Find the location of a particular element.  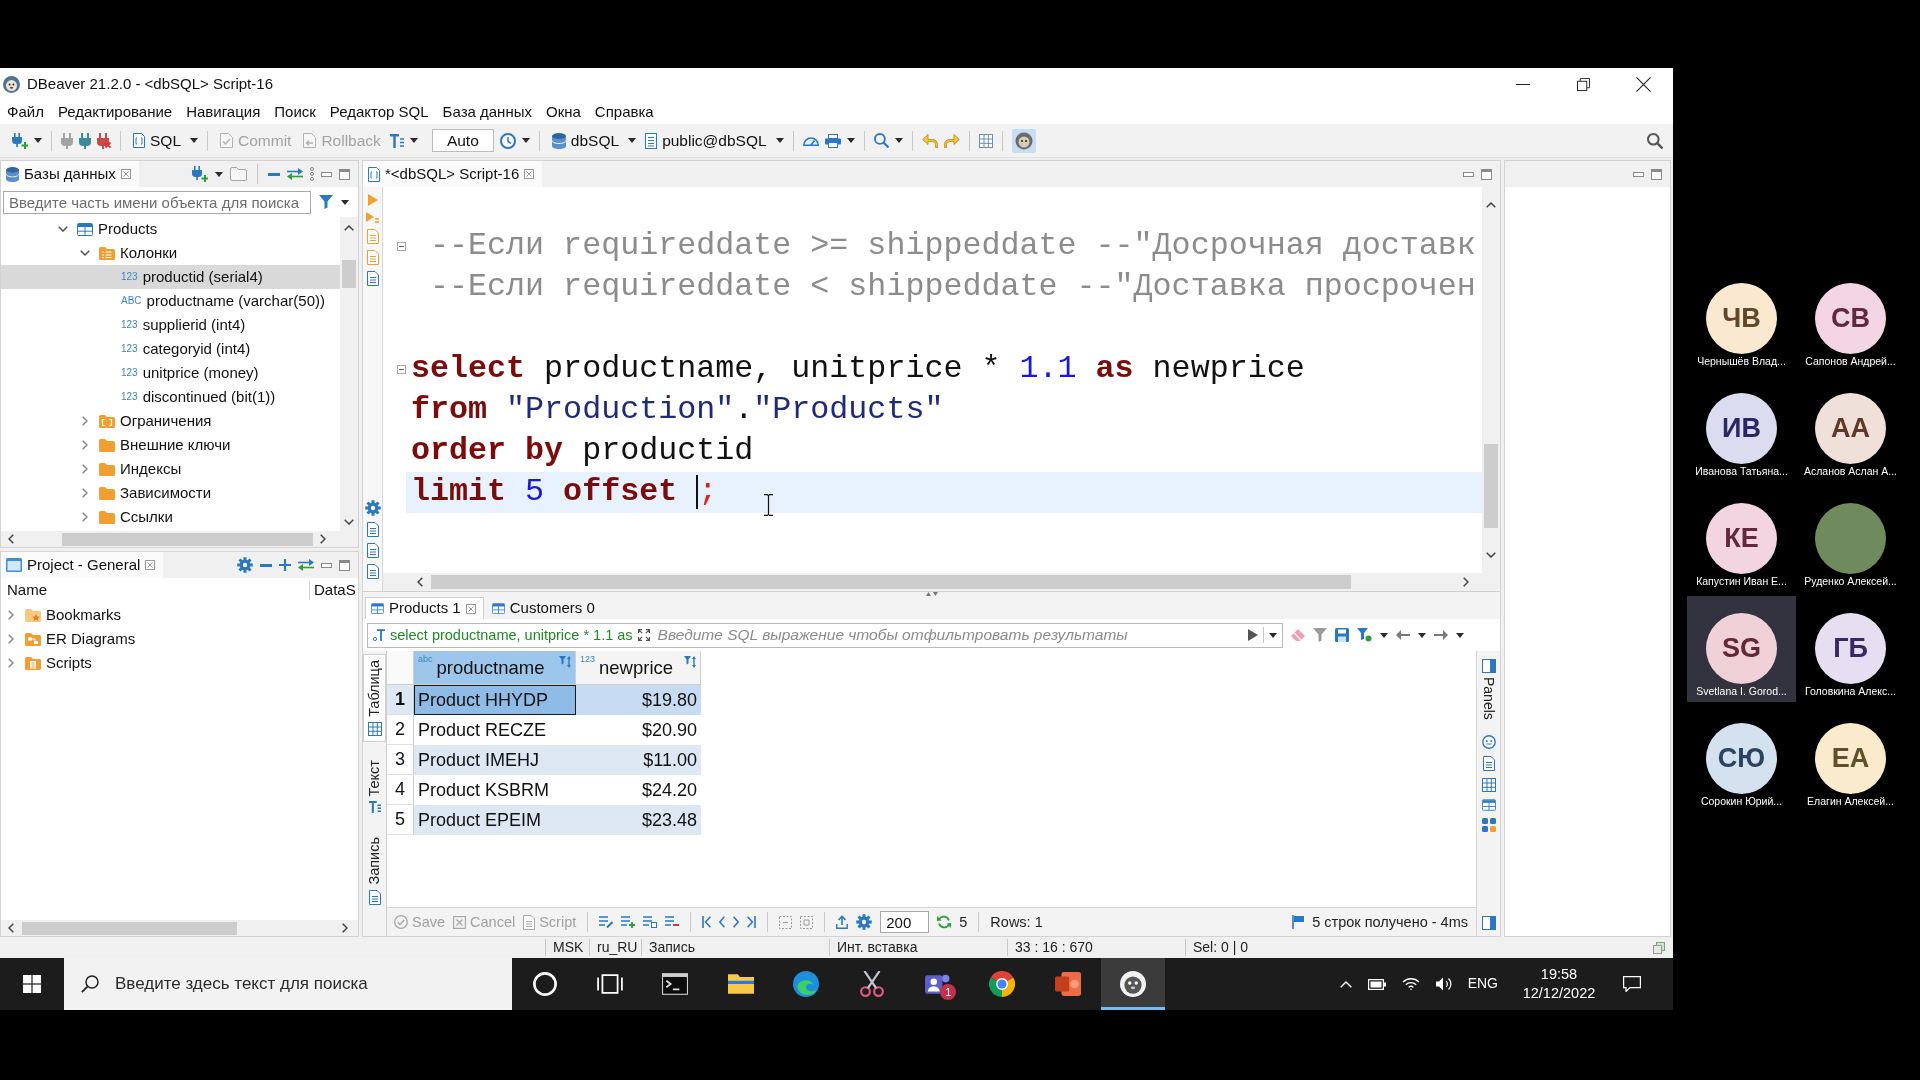

chevron-down-icon is located at coordinates (85, 253).